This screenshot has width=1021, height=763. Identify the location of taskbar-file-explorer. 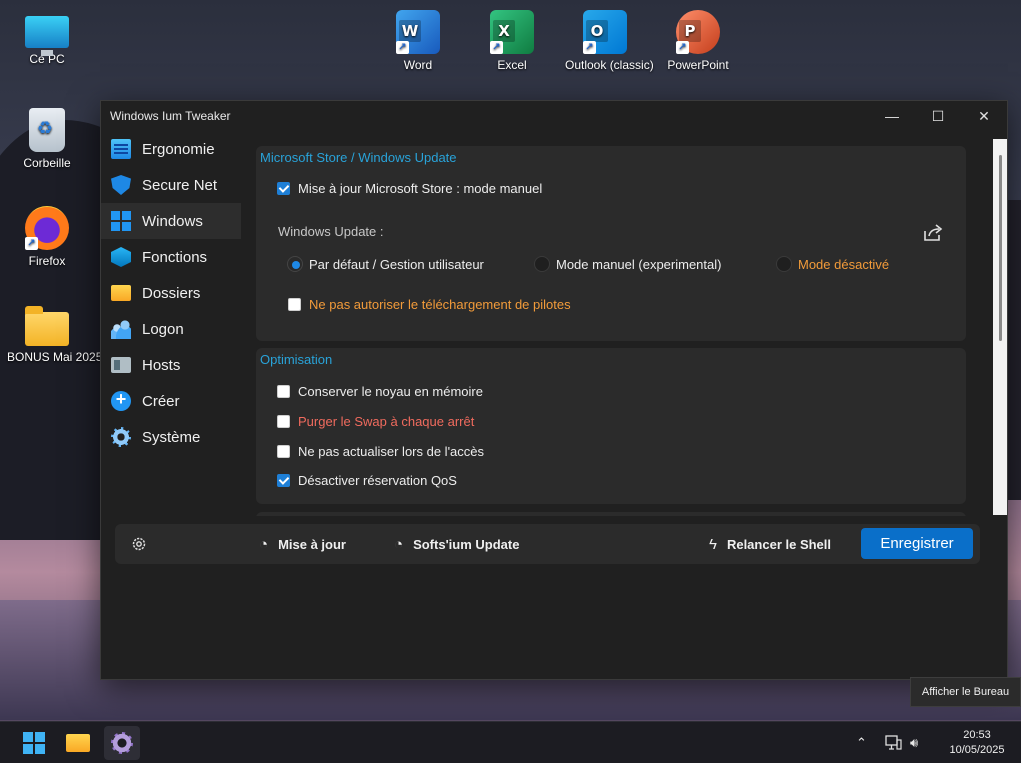
(78, 743).